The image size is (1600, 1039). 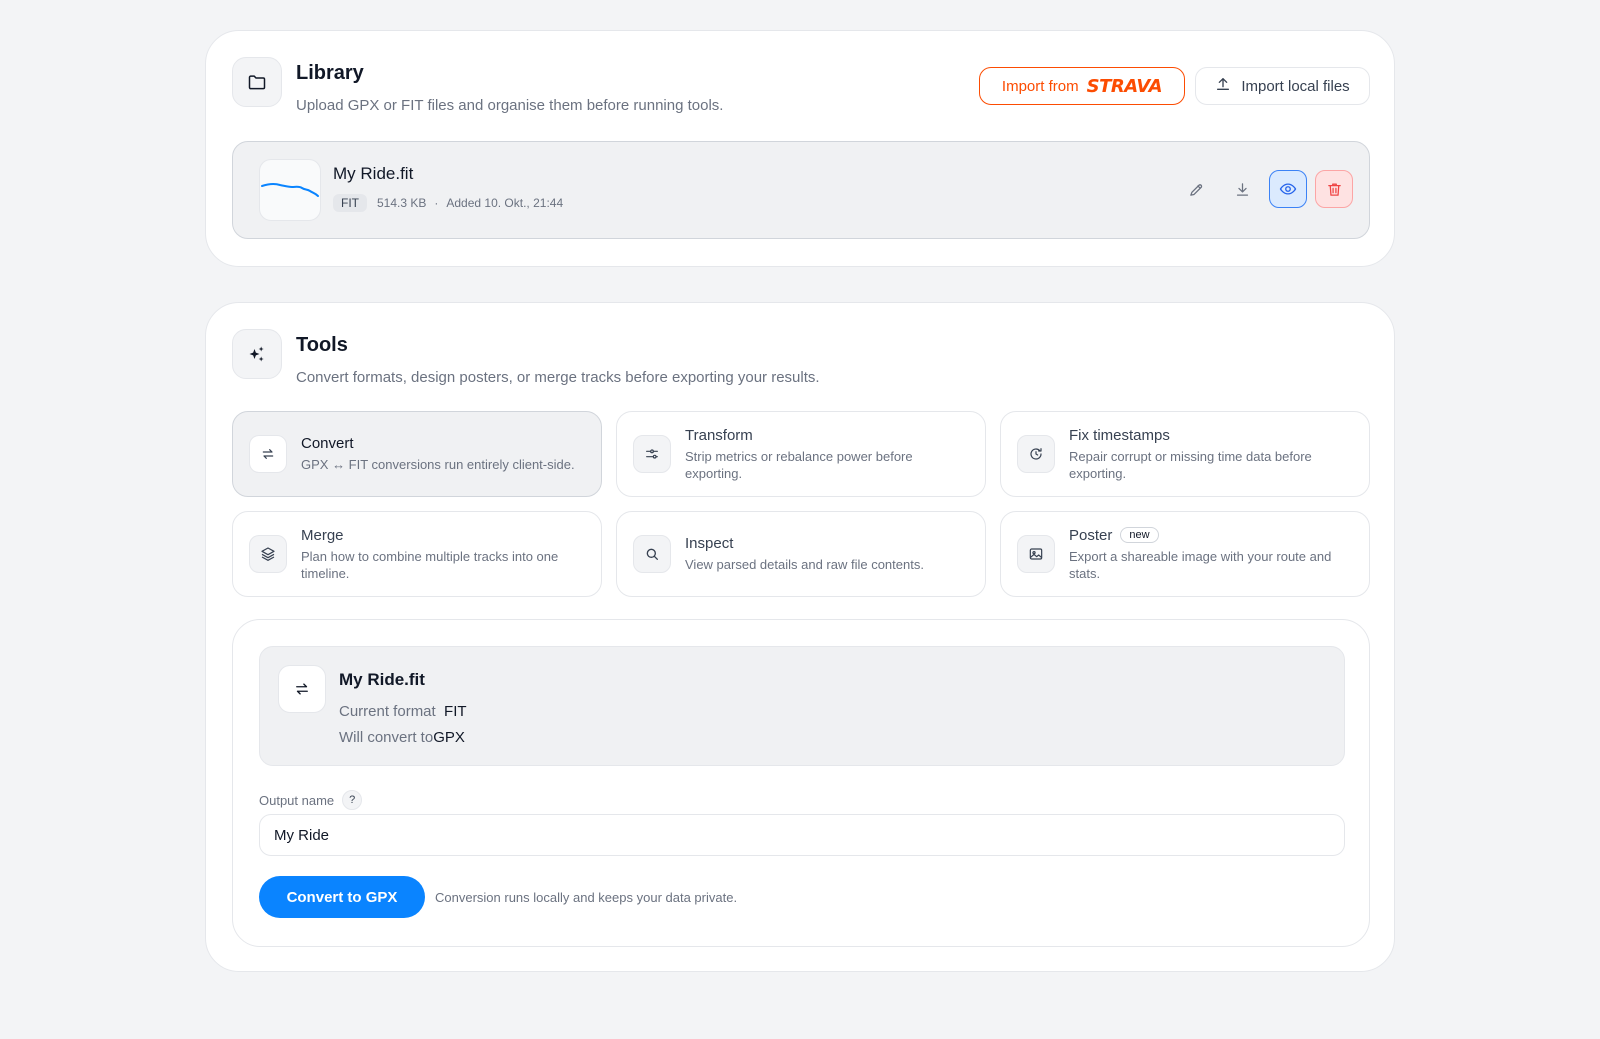 I want to click on target-format-value: GPX, so click(x=449, y=737).